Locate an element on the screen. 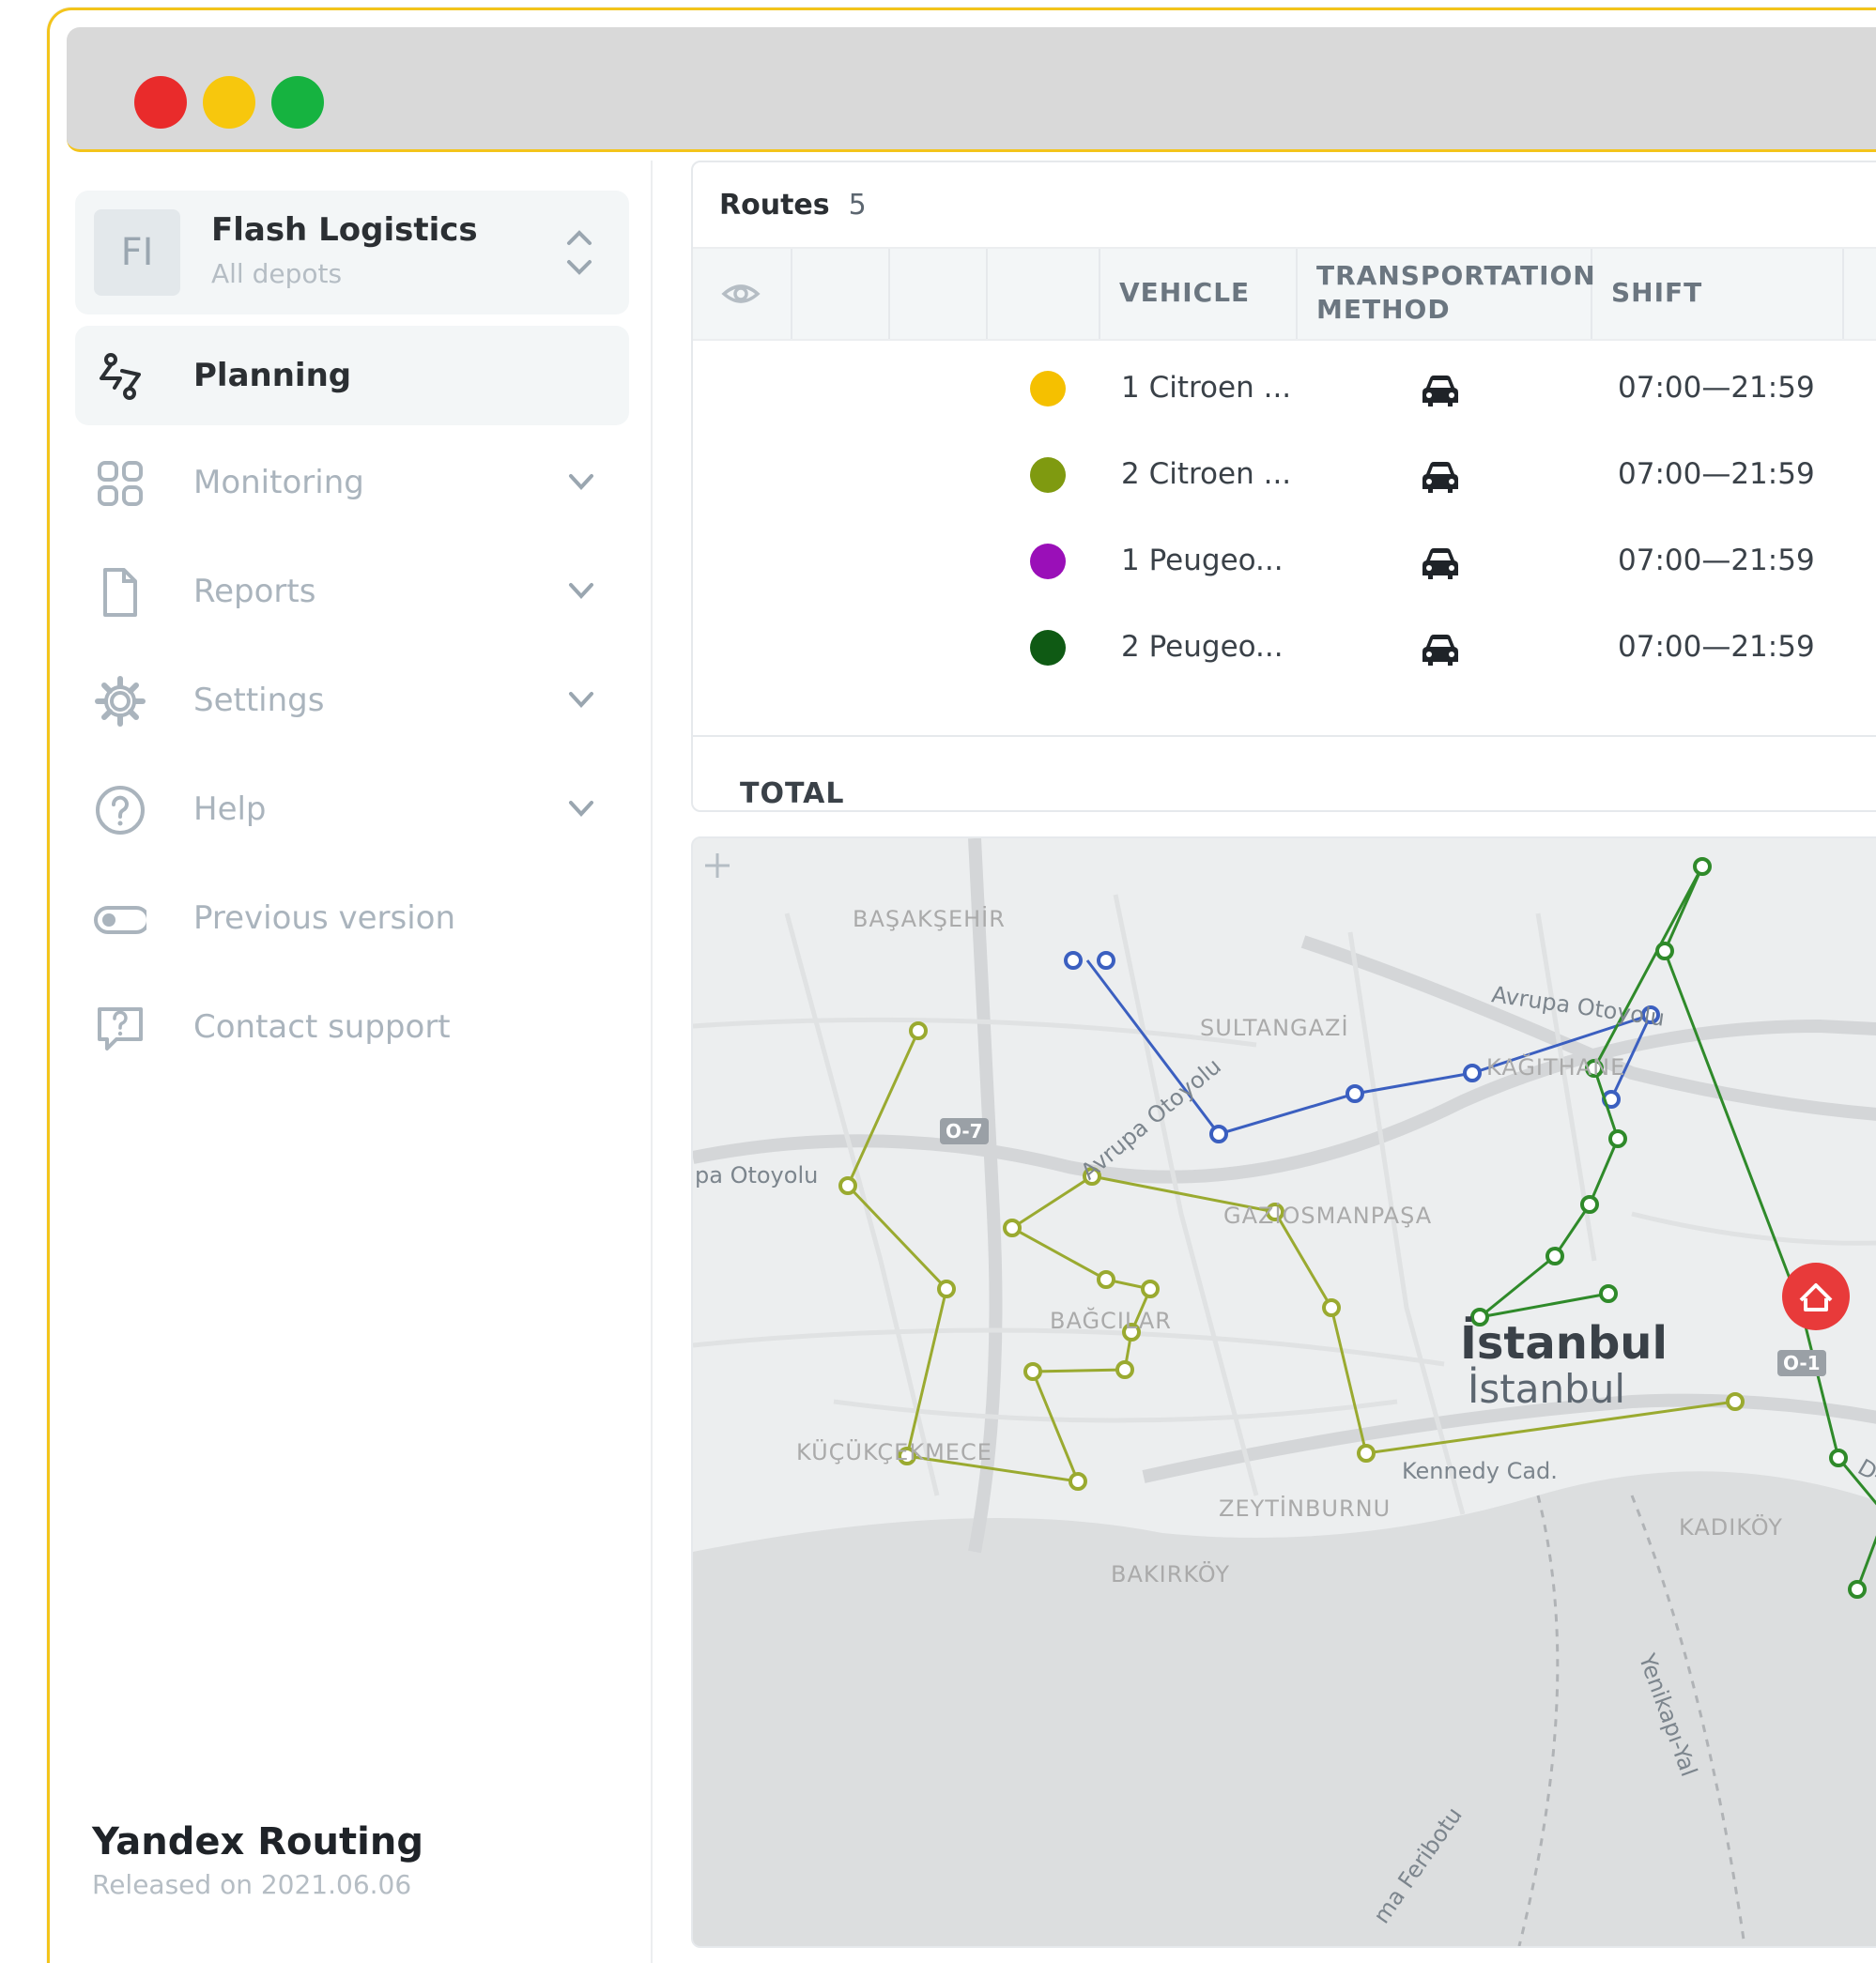 The height and width of the screenshot is (1963, 1876). vehicle-column-header: VEHICLE is located at coordinates (1198, 294).